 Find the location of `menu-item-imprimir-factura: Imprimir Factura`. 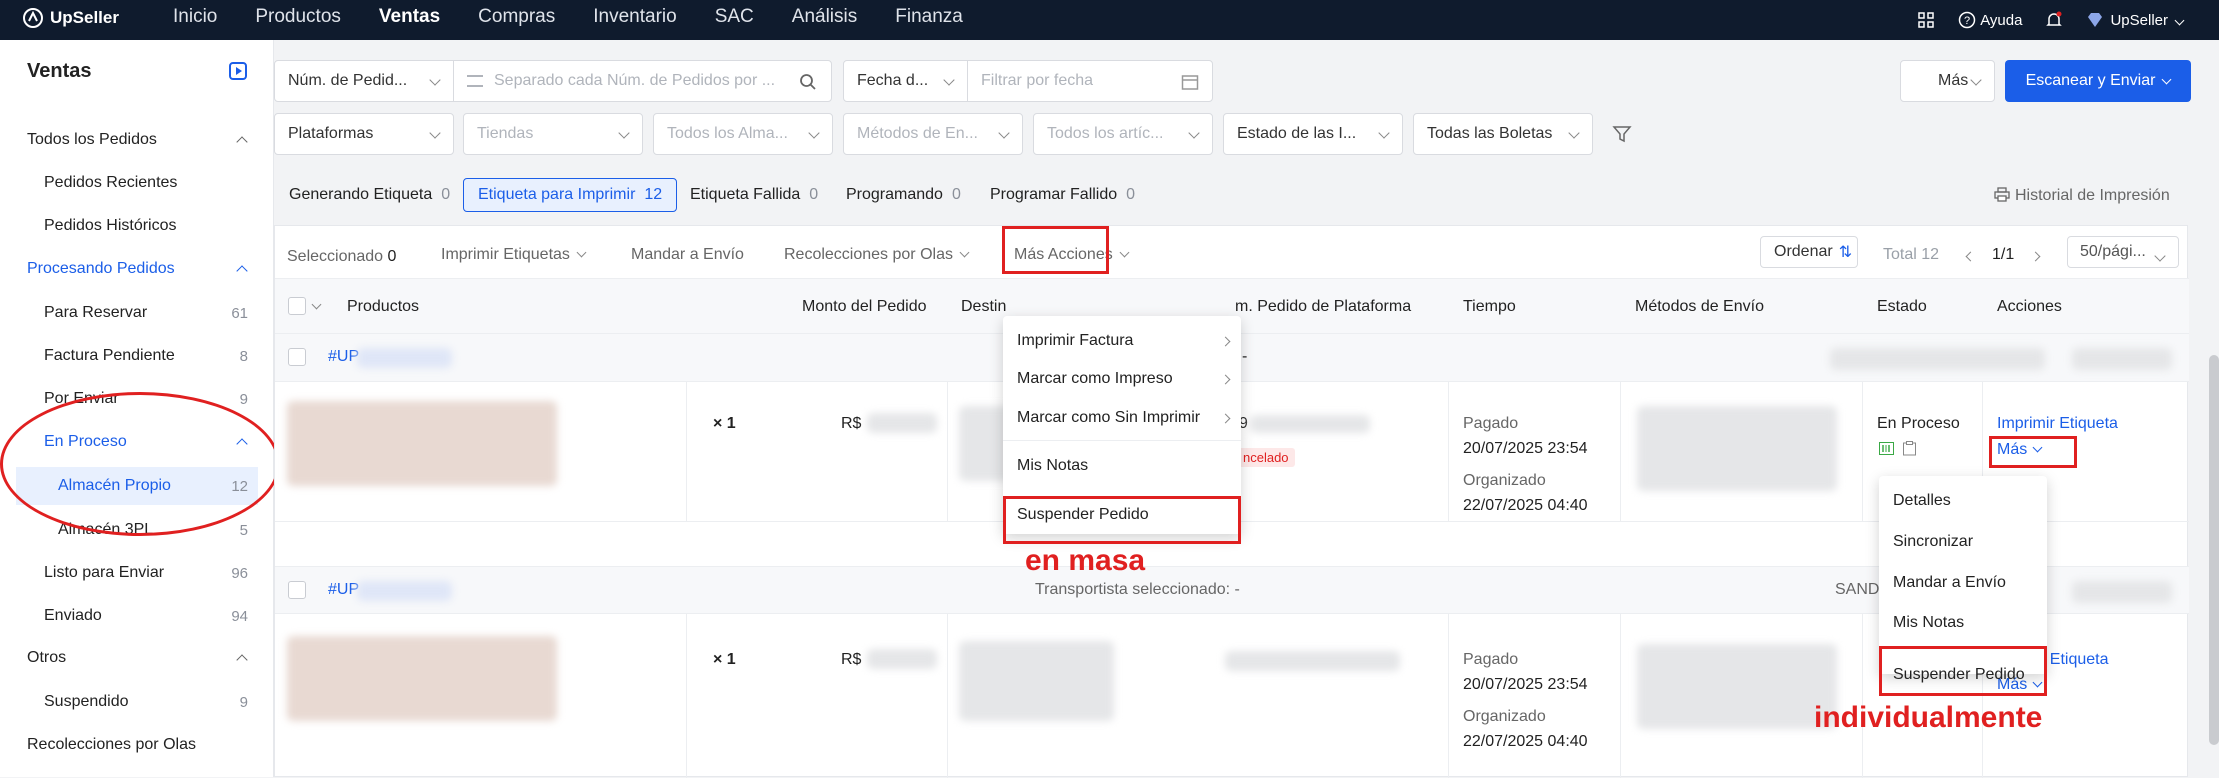

menu-item-imprimir-factura: Imprimir Factura is located at coordinates (1075, 341).